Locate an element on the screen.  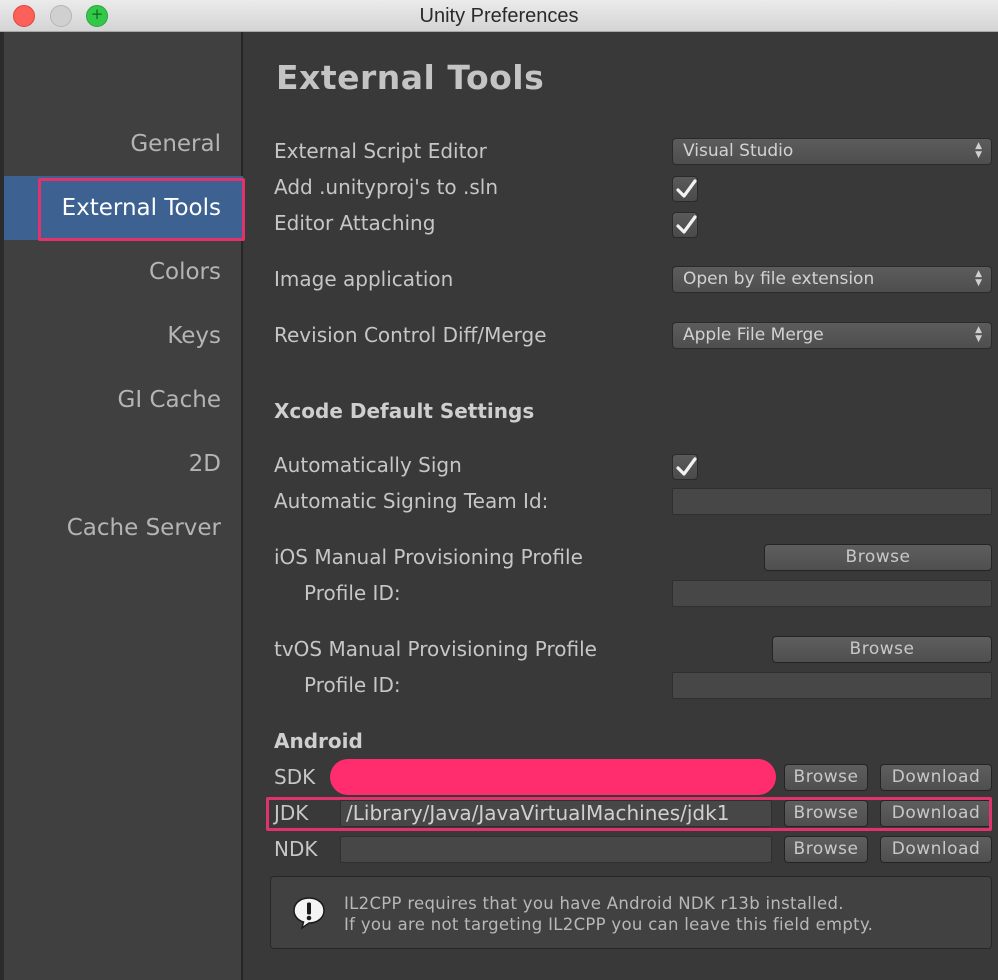
tvos-profile-browse-button: Browse is located at coordinates (882, 649).